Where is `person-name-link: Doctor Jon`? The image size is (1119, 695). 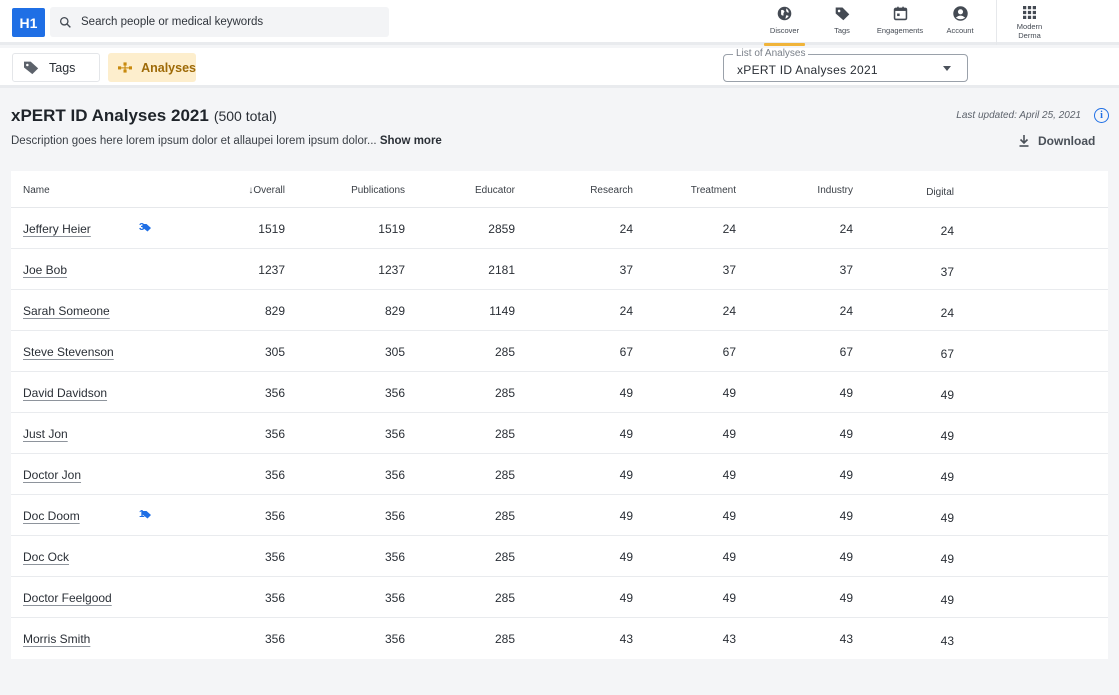 person-name-link: Doctor Jon is located at coordinates (52, 475).